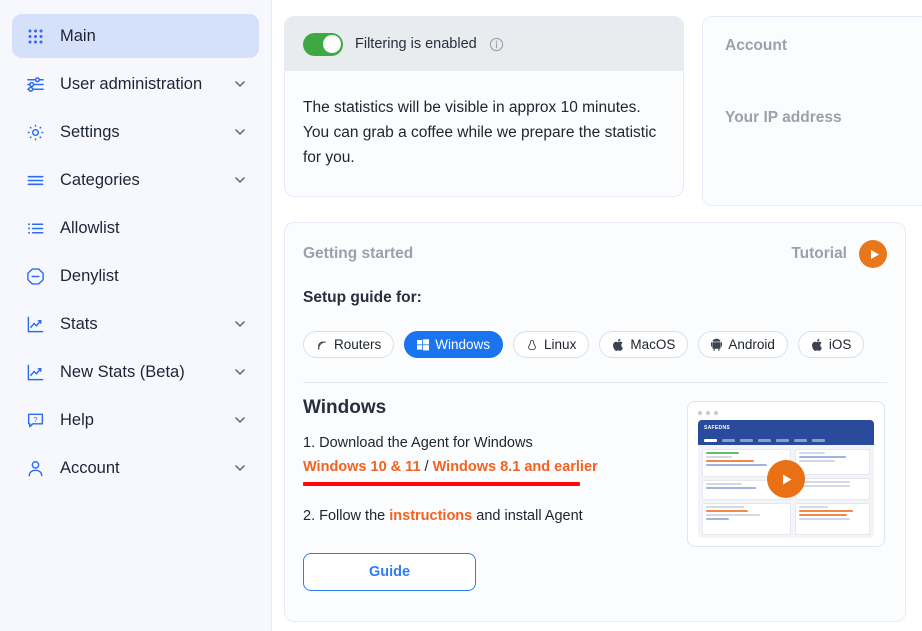 This screenshot has height=631, width=922. Describe the element at coordinates (35, 468) in the screenshot. I see `user-icon` at that location.